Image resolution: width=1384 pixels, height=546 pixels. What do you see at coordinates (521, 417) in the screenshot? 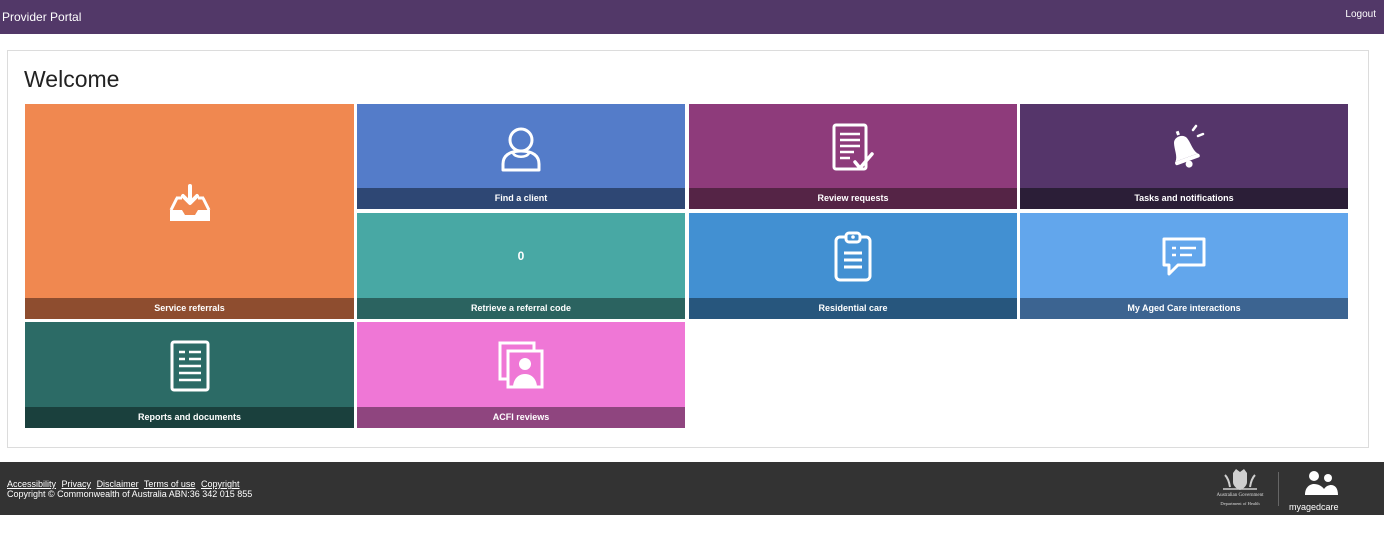
I see `tile-label: ACFI reviews` at bounding box center [521, 417].